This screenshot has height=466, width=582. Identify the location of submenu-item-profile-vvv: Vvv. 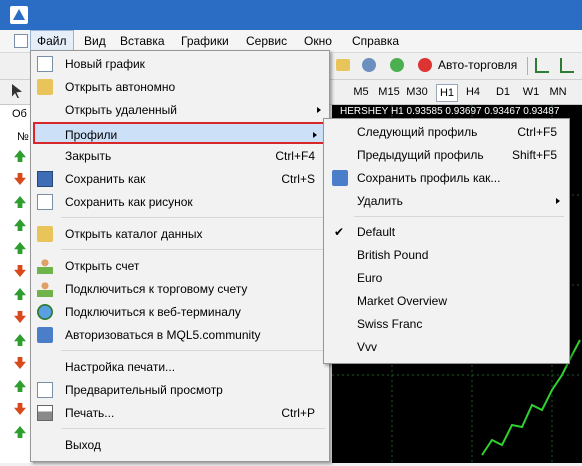
(446, 347).